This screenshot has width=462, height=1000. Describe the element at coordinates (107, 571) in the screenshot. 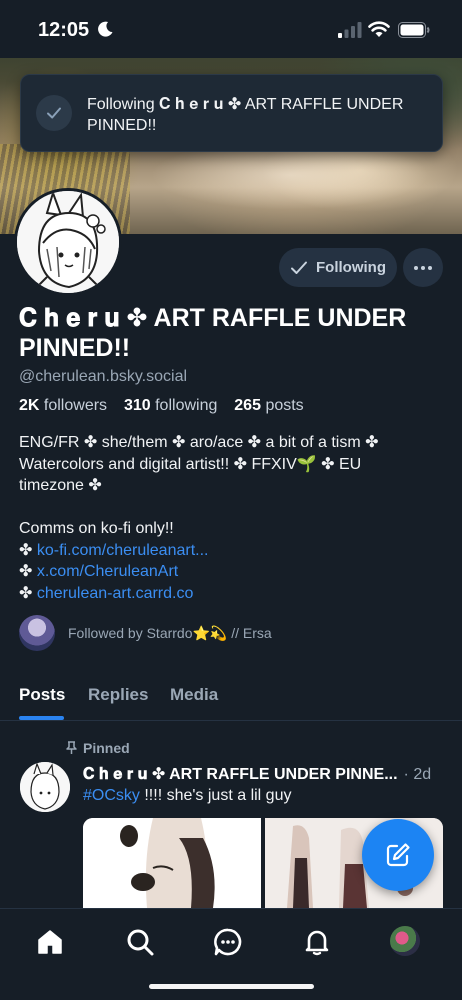

I see `bio-link-x: x.com/CheruleanArt` at that location.